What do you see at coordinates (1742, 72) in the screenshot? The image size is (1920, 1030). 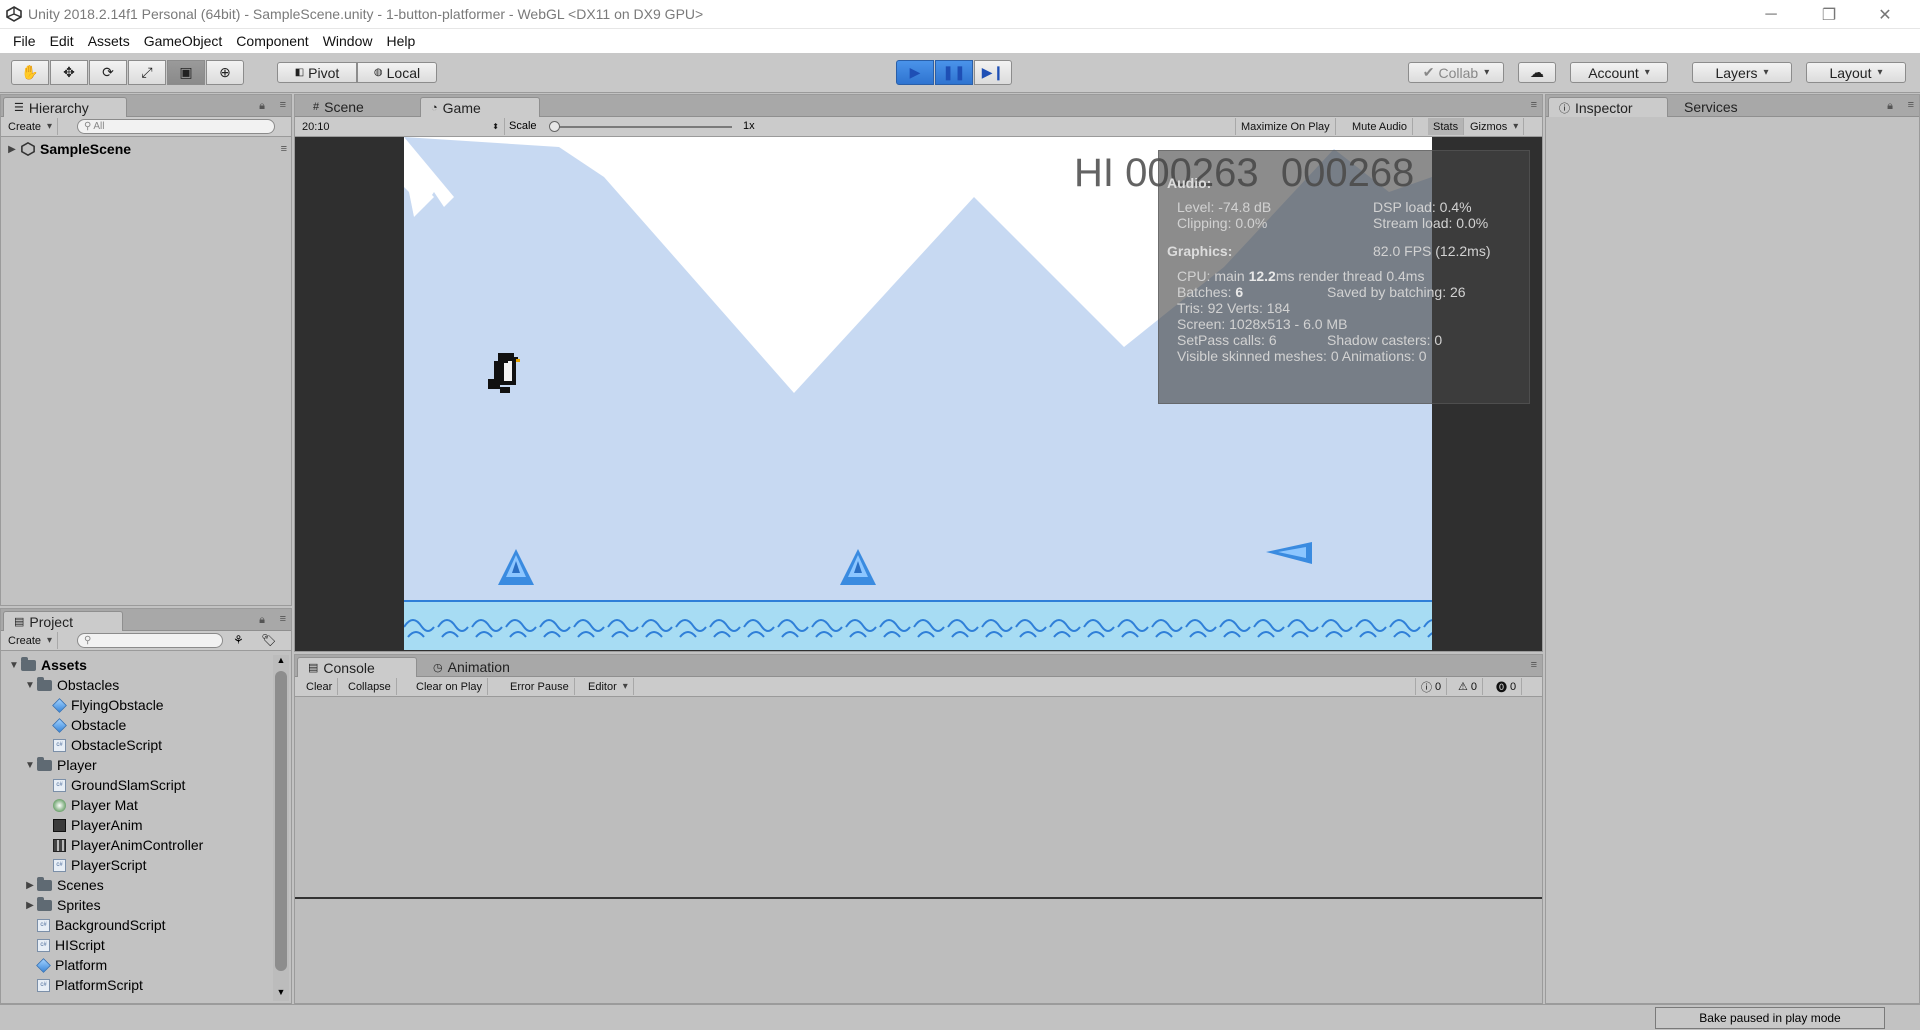 I see `layers-dropdown: Layers` at bounding box center [1742, 72].